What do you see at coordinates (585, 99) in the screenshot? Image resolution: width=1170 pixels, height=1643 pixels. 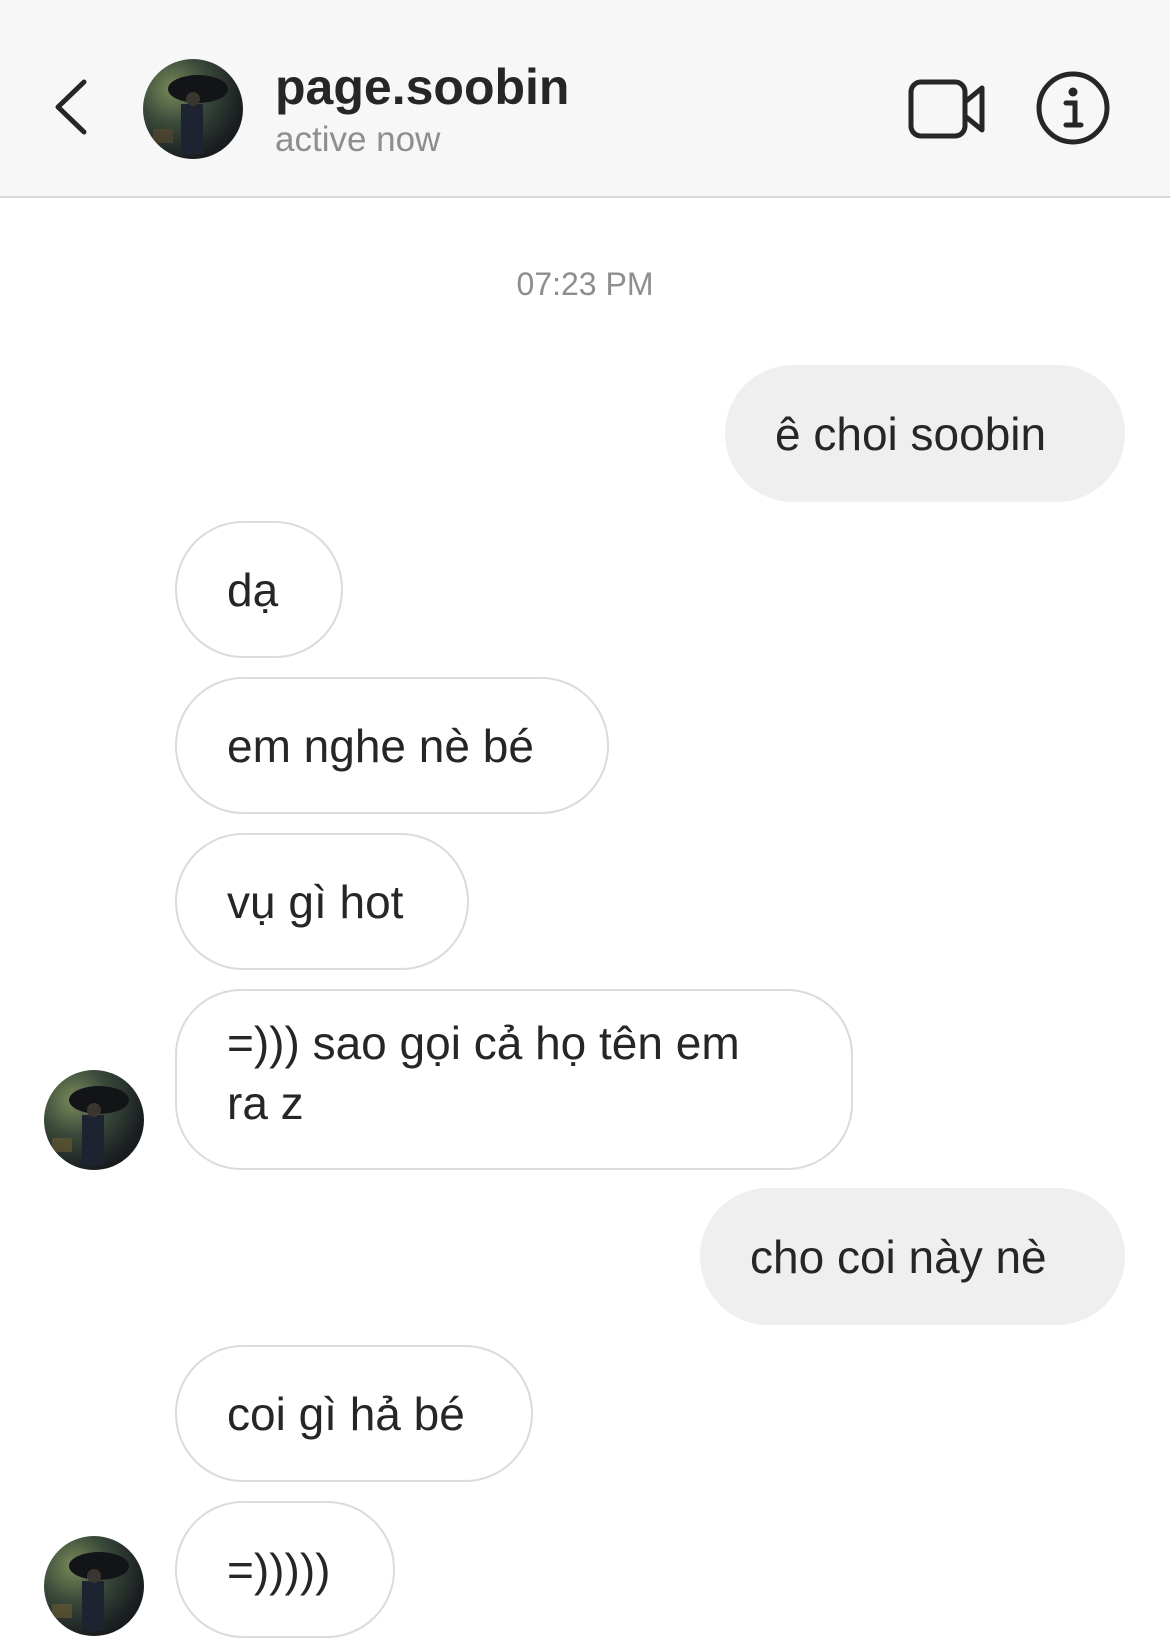 I see `chat-header: page.soobin active now` at bounding box center [585, 99].